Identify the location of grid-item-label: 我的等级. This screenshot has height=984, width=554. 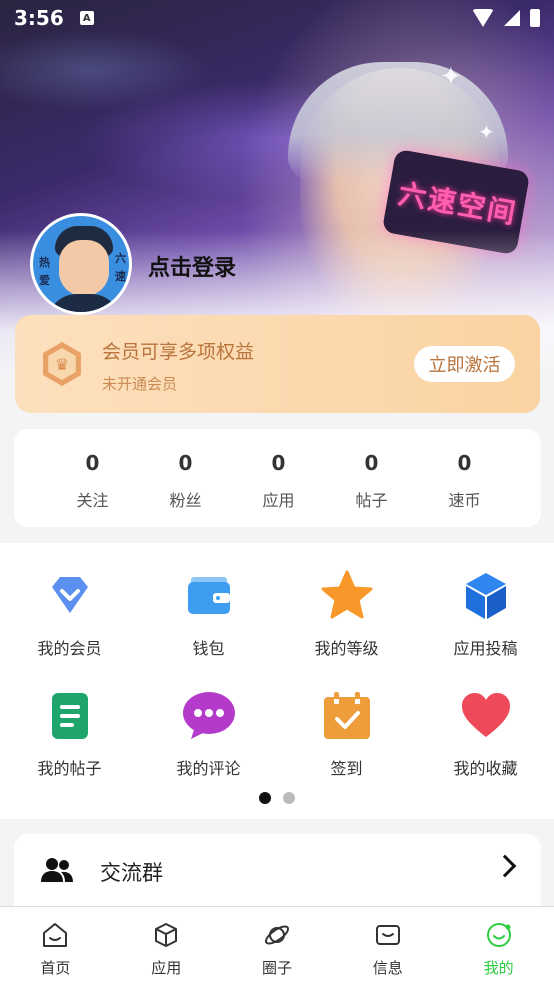
(346, 648).